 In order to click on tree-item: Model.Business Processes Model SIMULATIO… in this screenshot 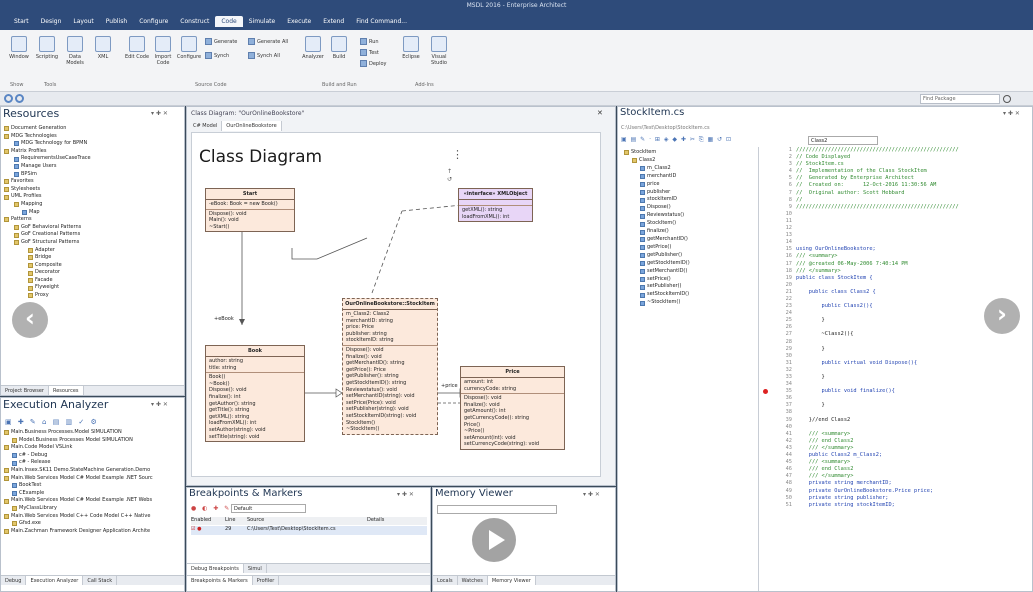, I will do `click(78, 441)`.